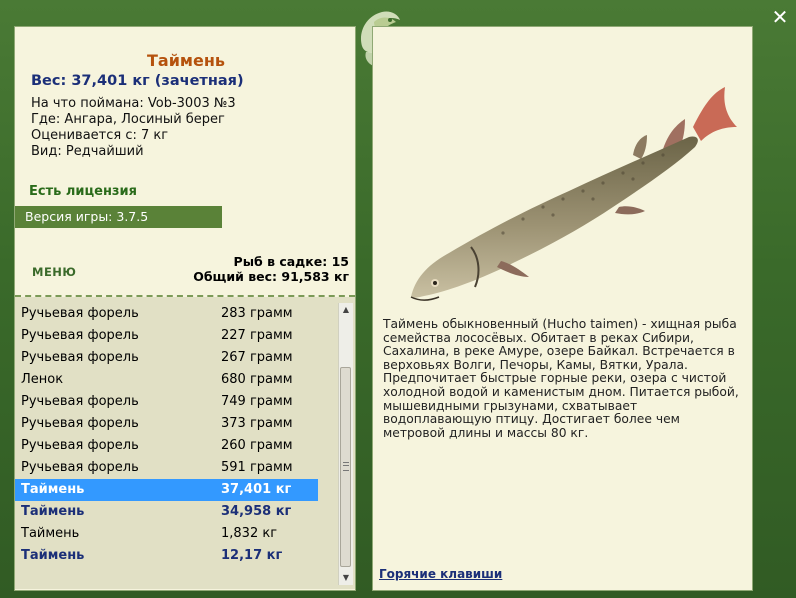 Image resolution: width=796 pixels, height=598 pixels. Describe the element at coordinates (175, 358) in the screenshot. I see `catch-row: Ручьевая форель 267 грамм` at that location.